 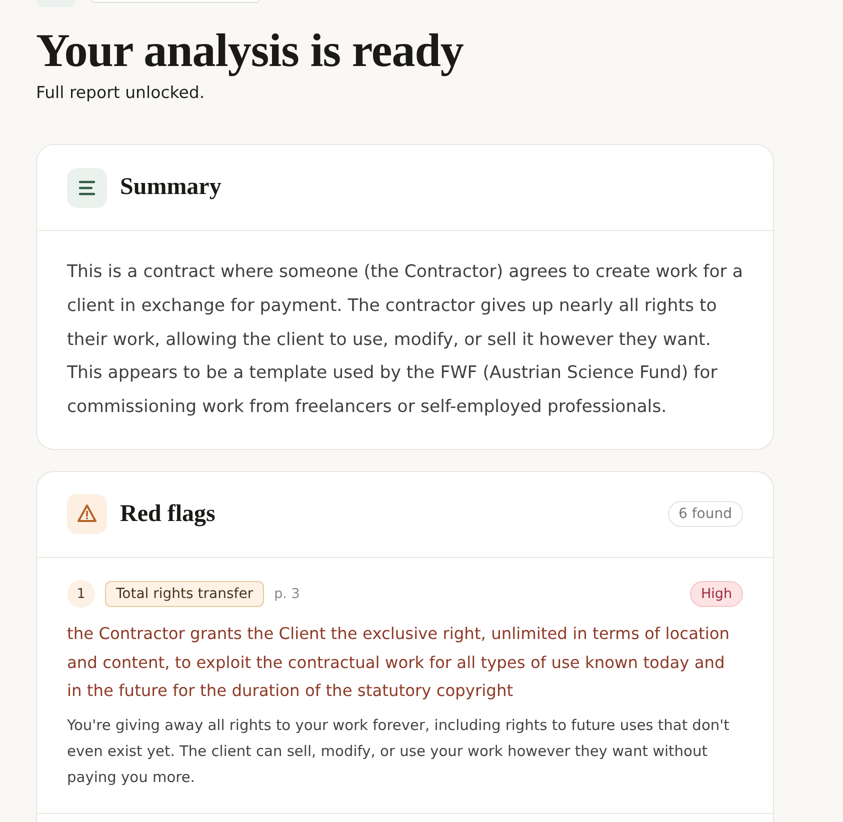 I want to click on card-title: Red flags, so click(x=168, y=514).